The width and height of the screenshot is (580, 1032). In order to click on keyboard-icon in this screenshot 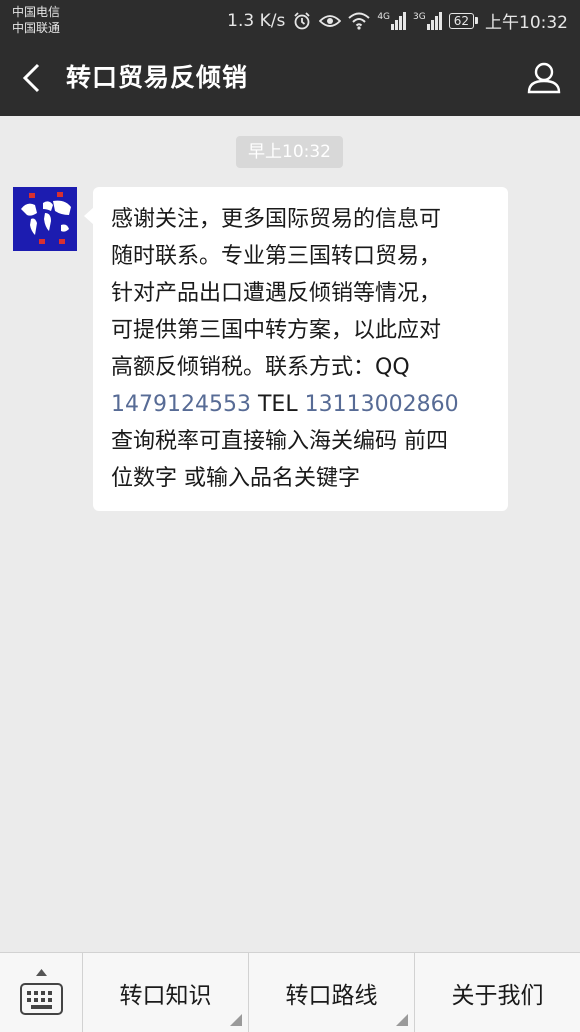, I will do `click(41, 999)`.